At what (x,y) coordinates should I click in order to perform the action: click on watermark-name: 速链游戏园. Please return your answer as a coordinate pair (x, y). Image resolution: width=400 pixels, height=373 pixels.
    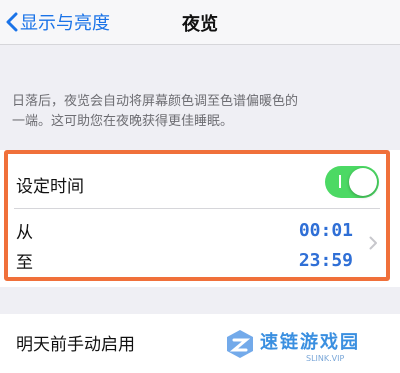
    Looking at the image, I should click on (310, 342).